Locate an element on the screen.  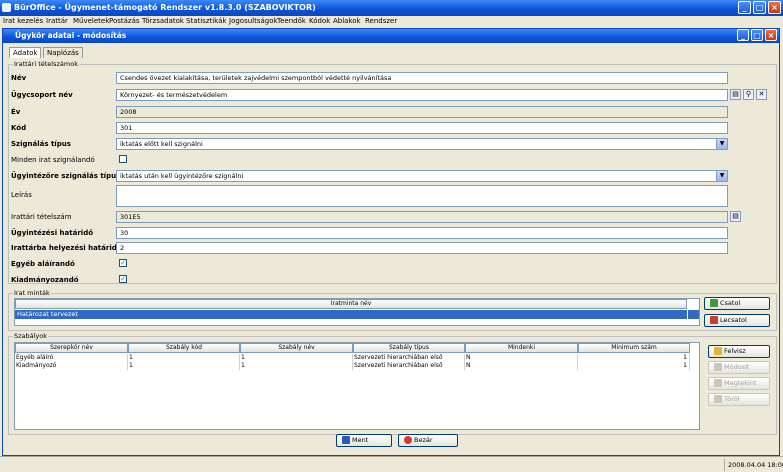
close-icon is located at coordinates (408, 440).